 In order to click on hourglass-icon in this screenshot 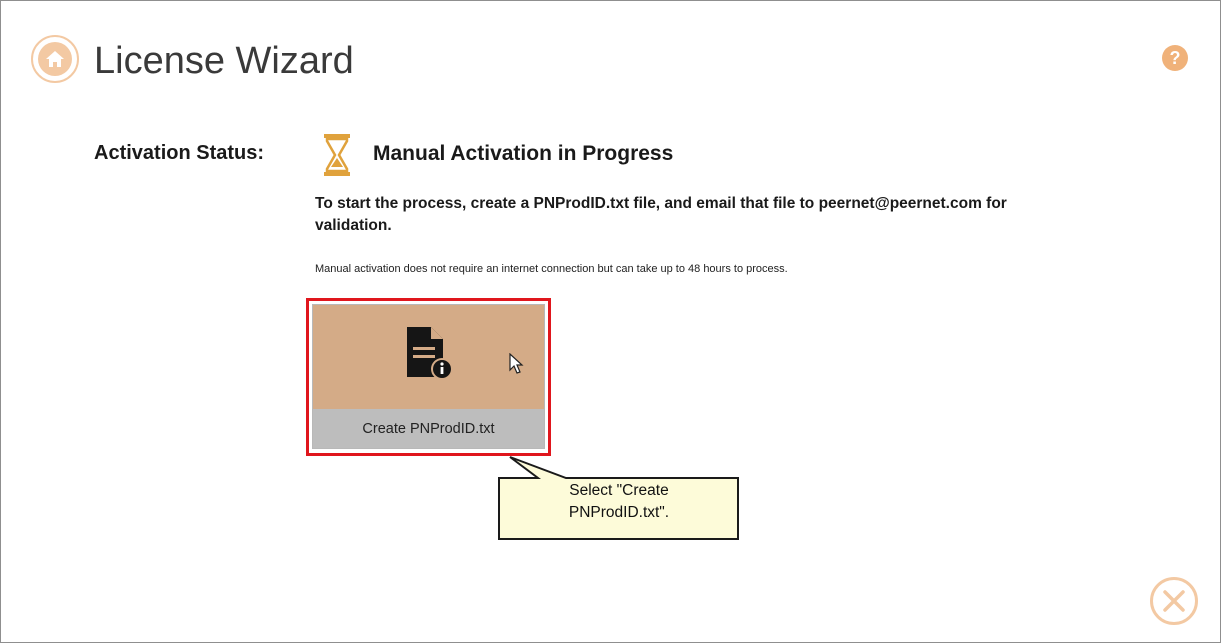, I will do `click(337, 155)`.